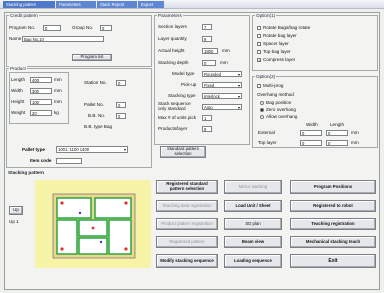 The width and height of the screenshot is (384, 293). What do you see at coordinates (275, 94) in the screenshot?
I see `overhang-method-label: Overhang method` at bounding box center [275, 94].